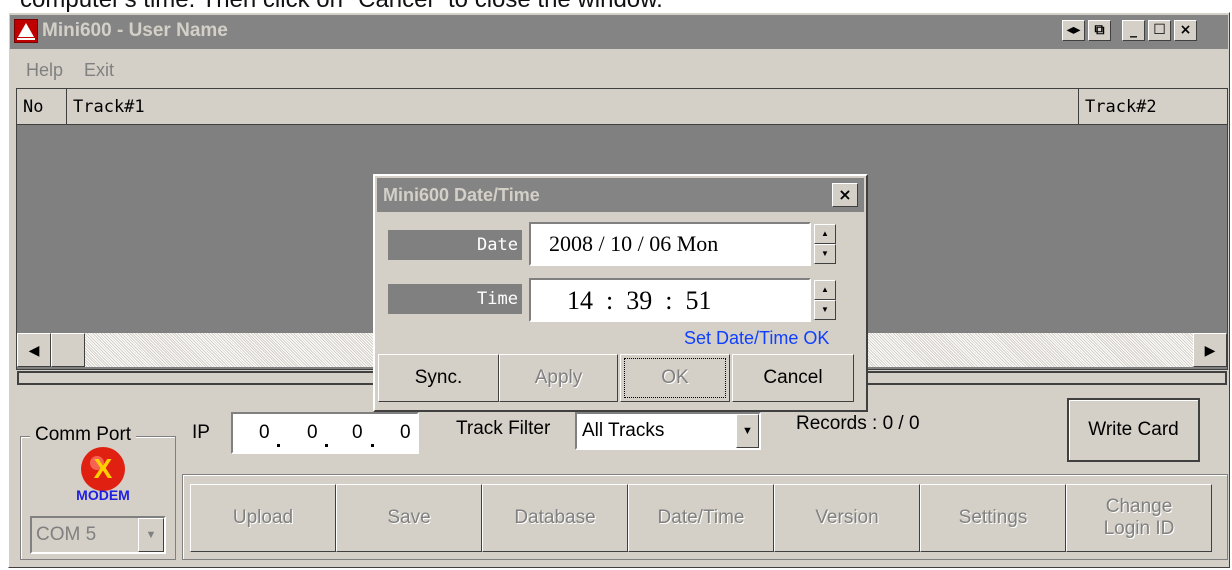 The image size is (1232, 570). Describe the element at coordinates (42, 107) in the screenshot. I see `column-header-no: No` at that location.